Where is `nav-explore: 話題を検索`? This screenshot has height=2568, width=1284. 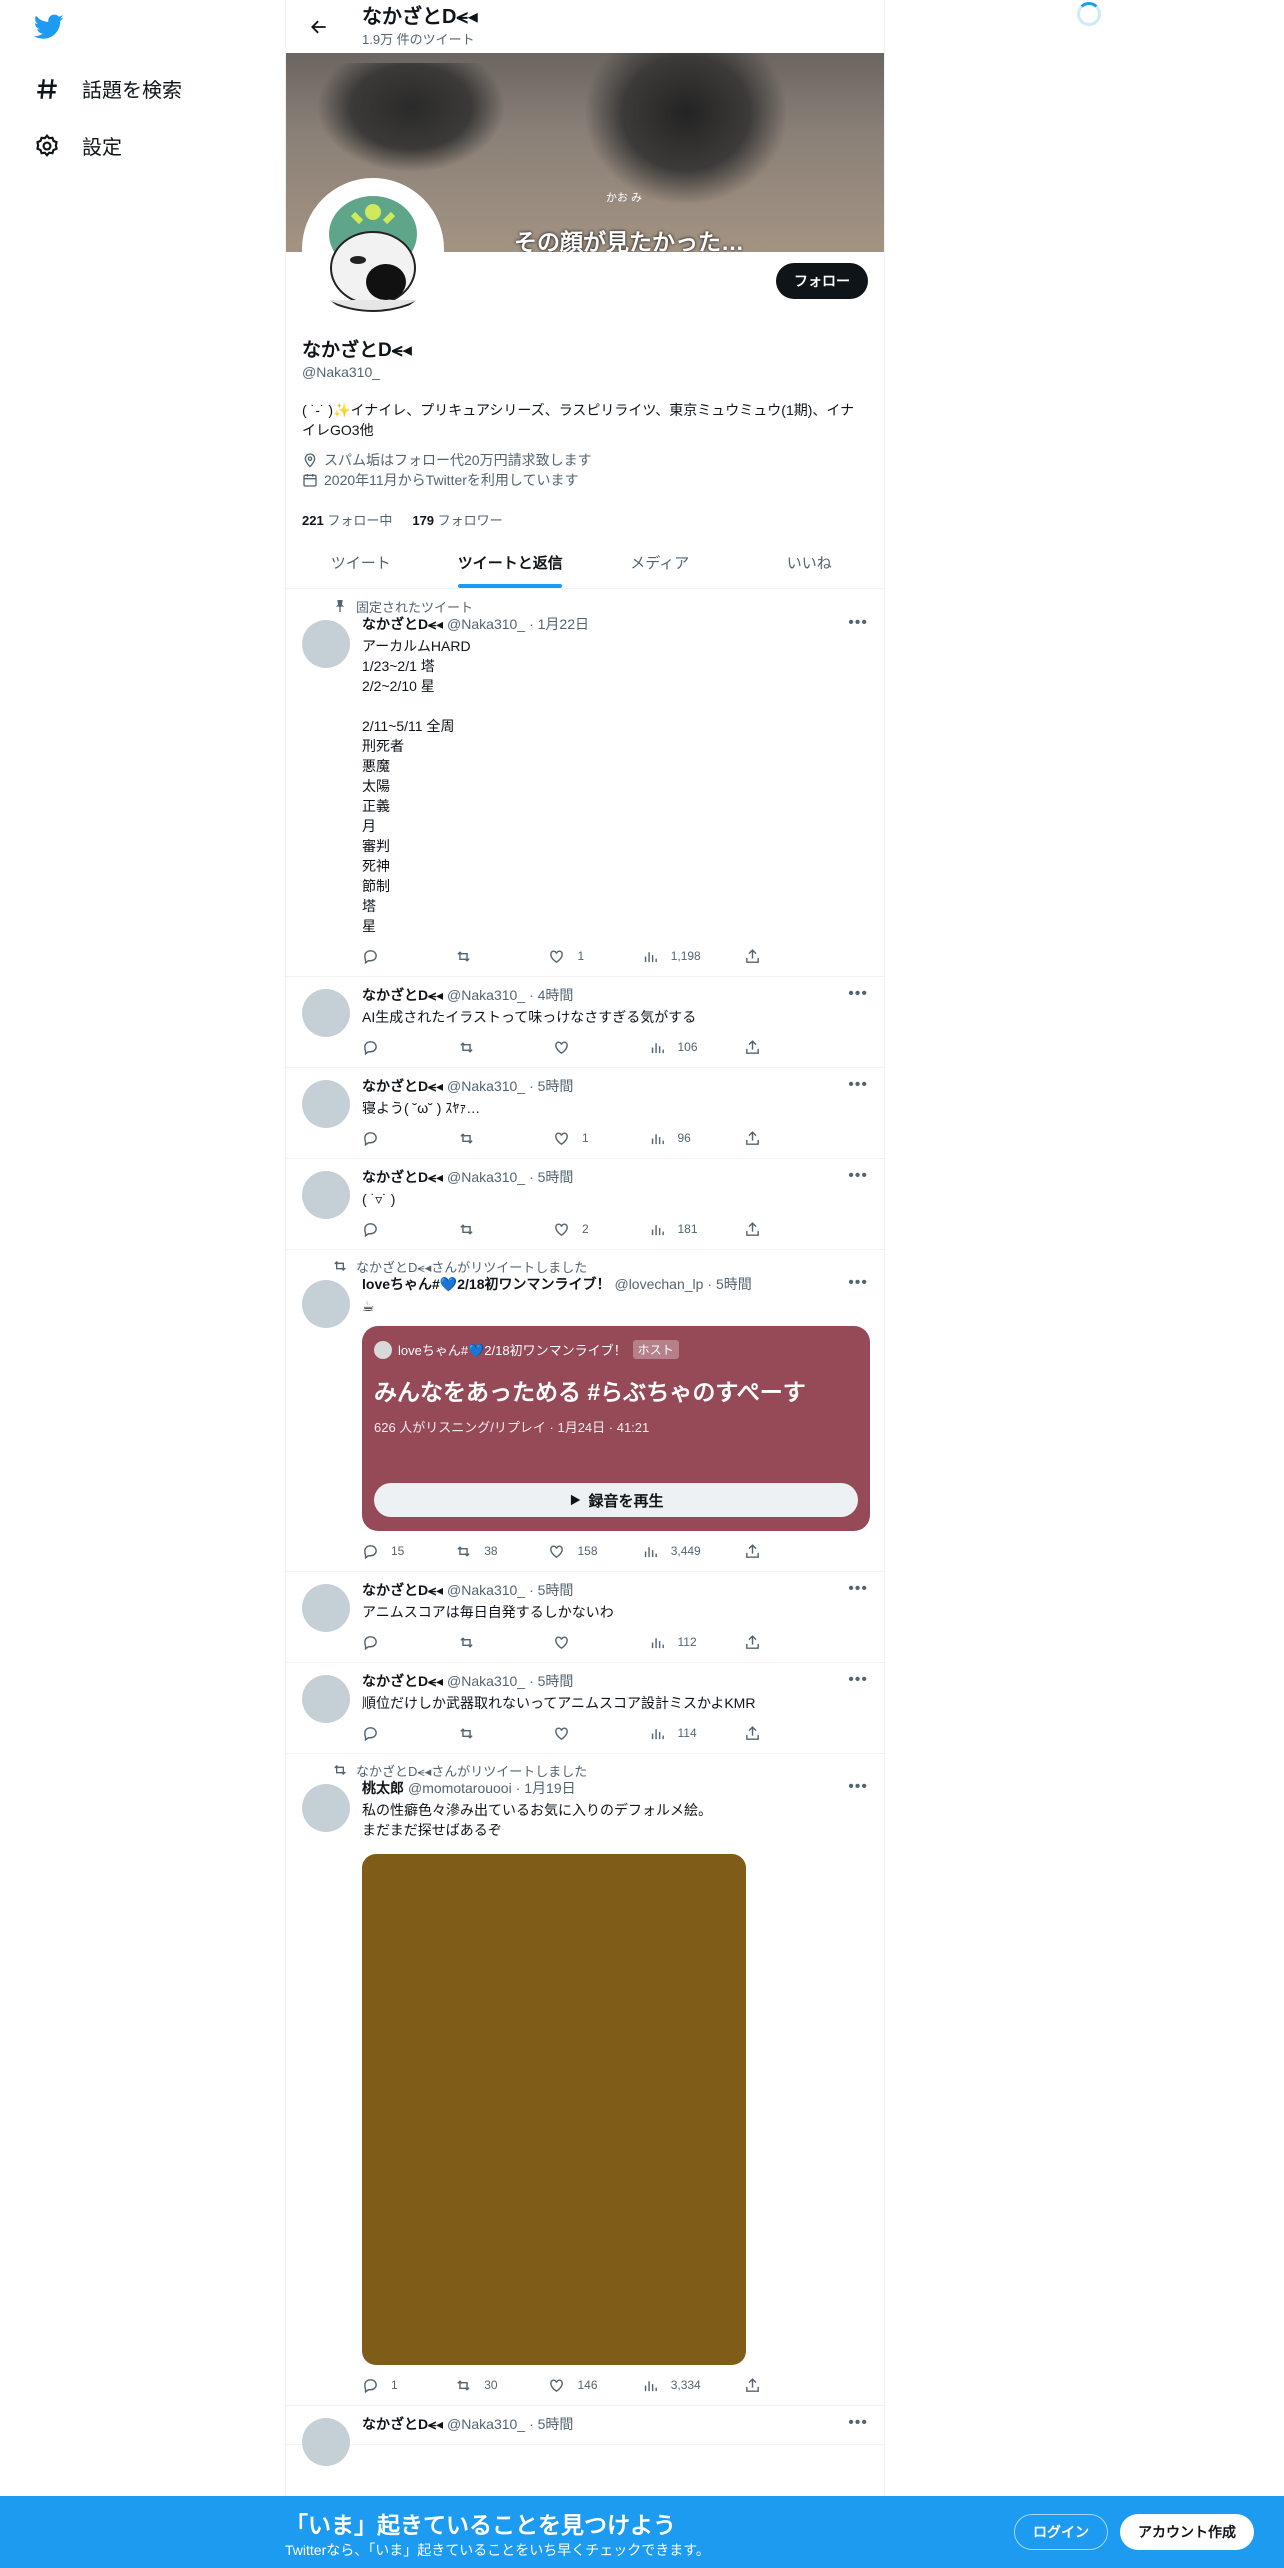
nav-explore: 話題を検索 is located at coordinates (108, 88).